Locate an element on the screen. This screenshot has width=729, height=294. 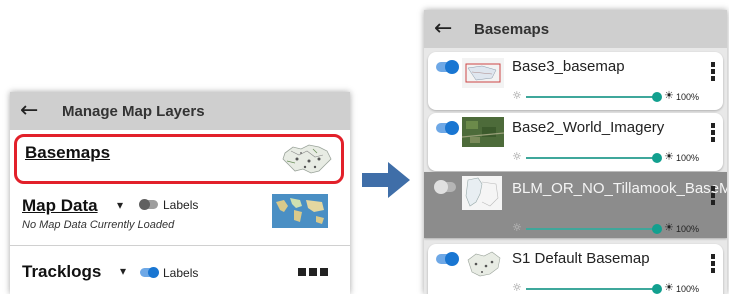
tracklogs-title: Tracklogs is located at coordinates (61, 272).